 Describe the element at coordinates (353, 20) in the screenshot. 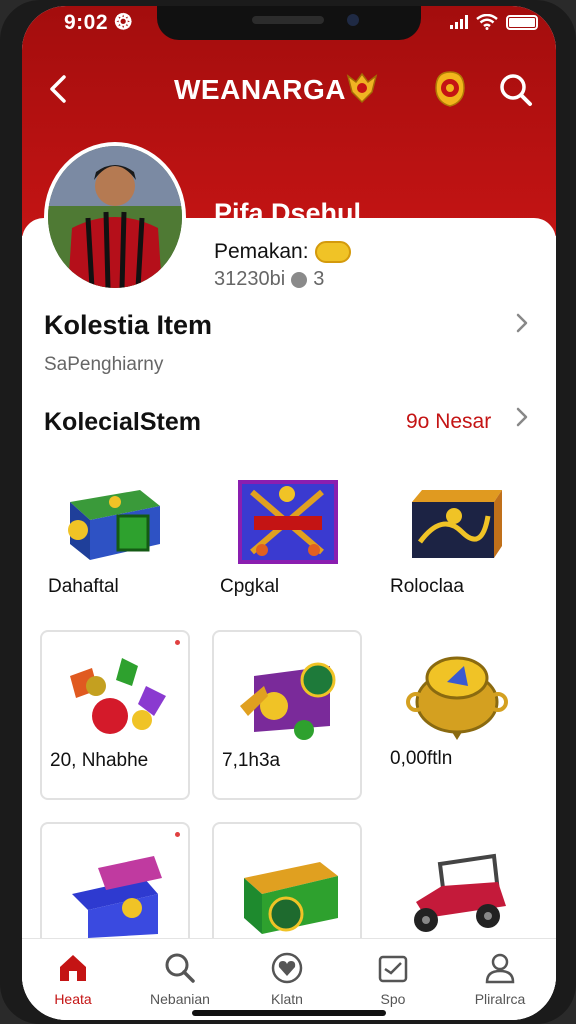

I see `camera` at that location.